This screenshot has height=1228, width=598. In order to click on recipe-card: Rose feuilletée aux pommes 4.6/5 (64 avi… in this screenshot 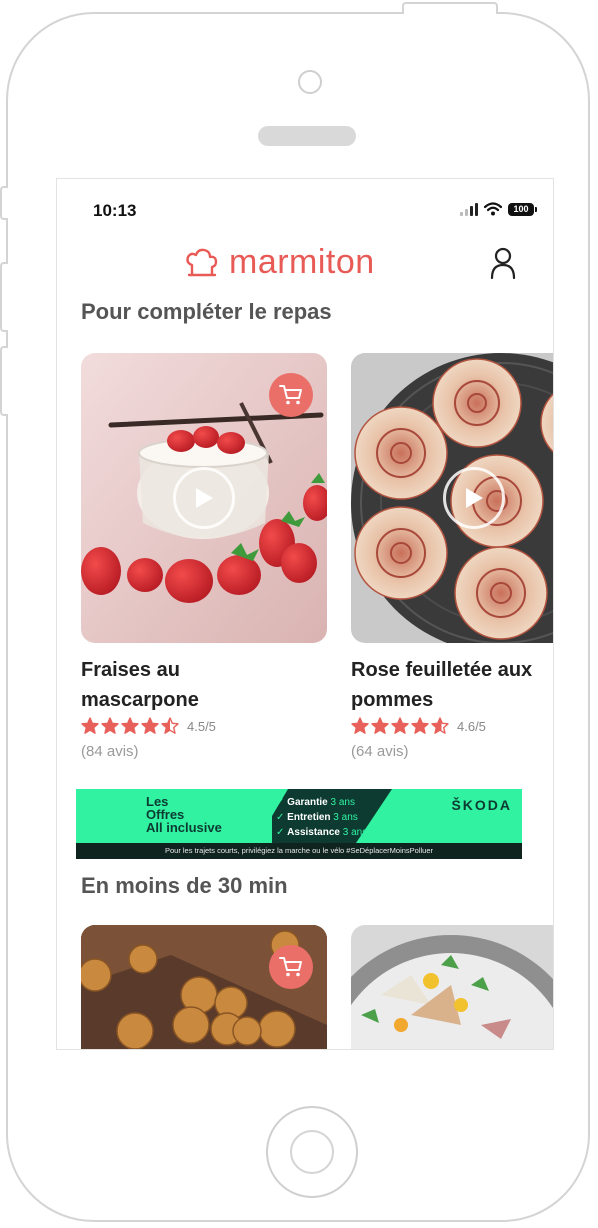, I will do `click(452, 556)`.